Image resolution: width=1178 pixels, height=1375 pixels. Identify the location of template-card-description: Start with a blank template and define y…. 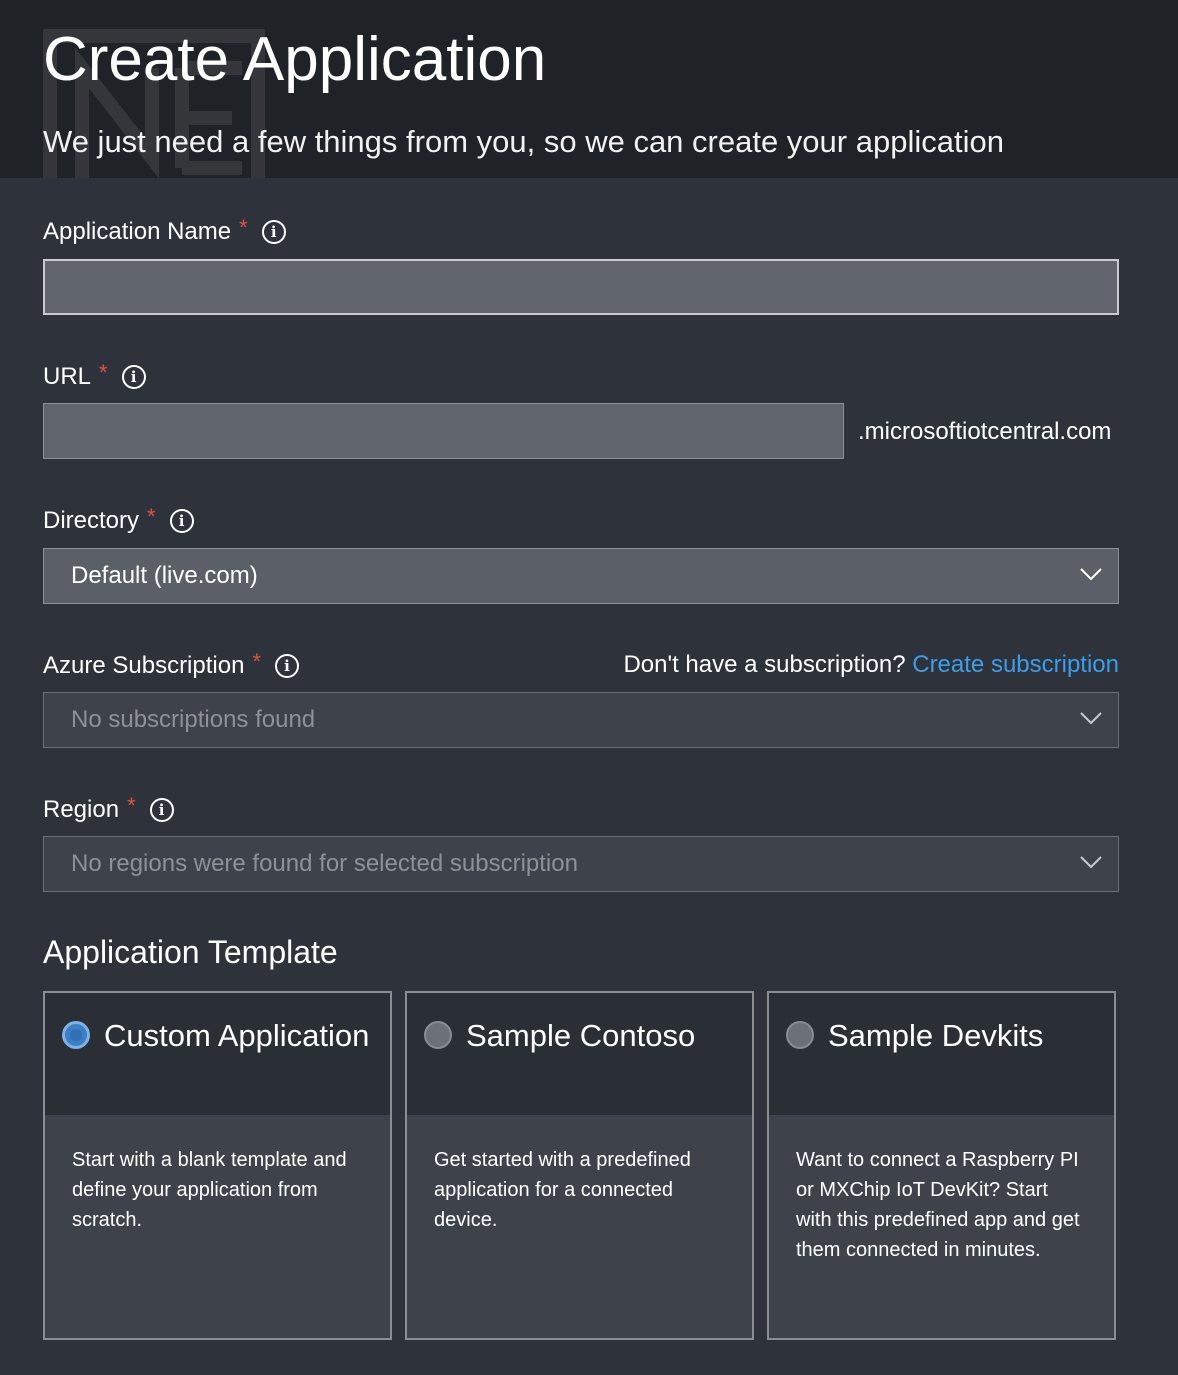
(217, 1226).